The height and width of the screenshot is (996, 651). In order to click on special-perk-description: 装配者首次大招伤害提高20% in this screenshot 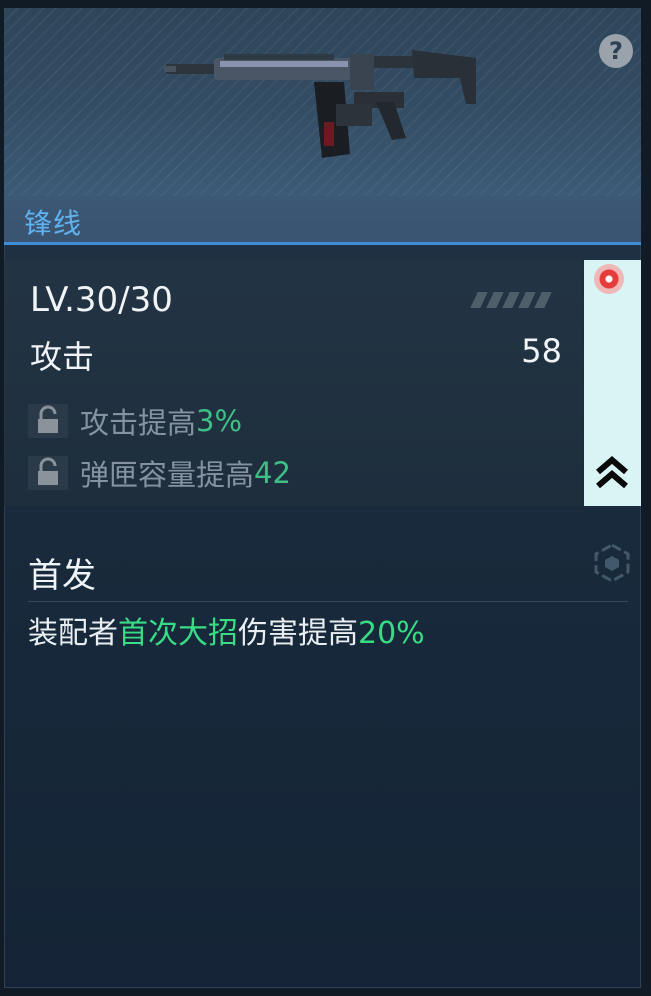, I will do `click(226, 630)`.